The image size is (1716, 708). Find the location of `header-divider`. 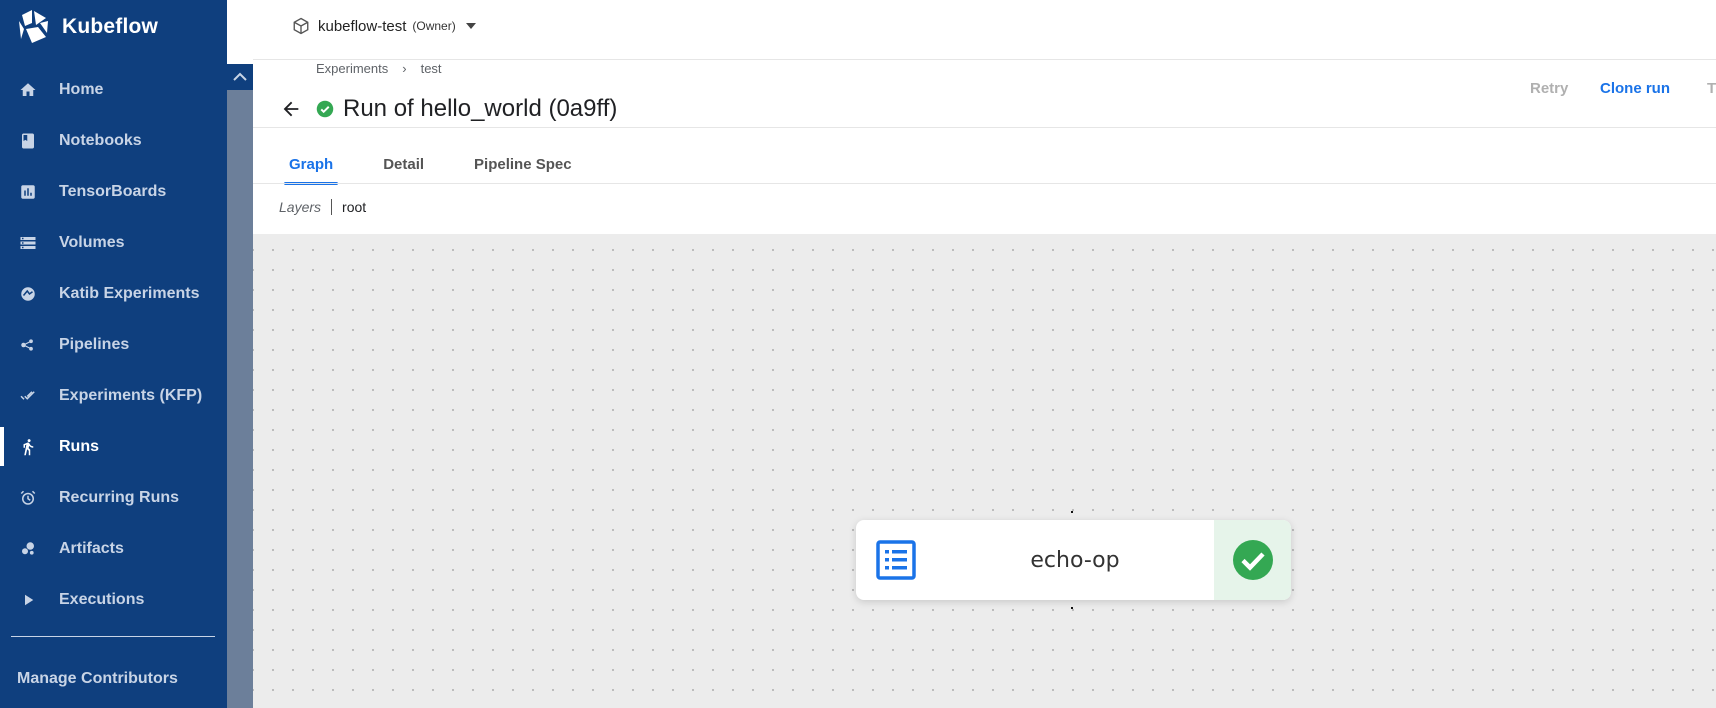

header-divider is located at coordinates (984, 127).